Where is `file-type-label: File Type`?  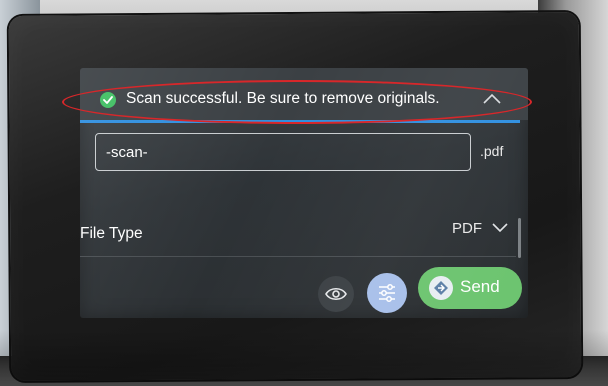 file-type-label: File Type is located at coordinates (111, 233).